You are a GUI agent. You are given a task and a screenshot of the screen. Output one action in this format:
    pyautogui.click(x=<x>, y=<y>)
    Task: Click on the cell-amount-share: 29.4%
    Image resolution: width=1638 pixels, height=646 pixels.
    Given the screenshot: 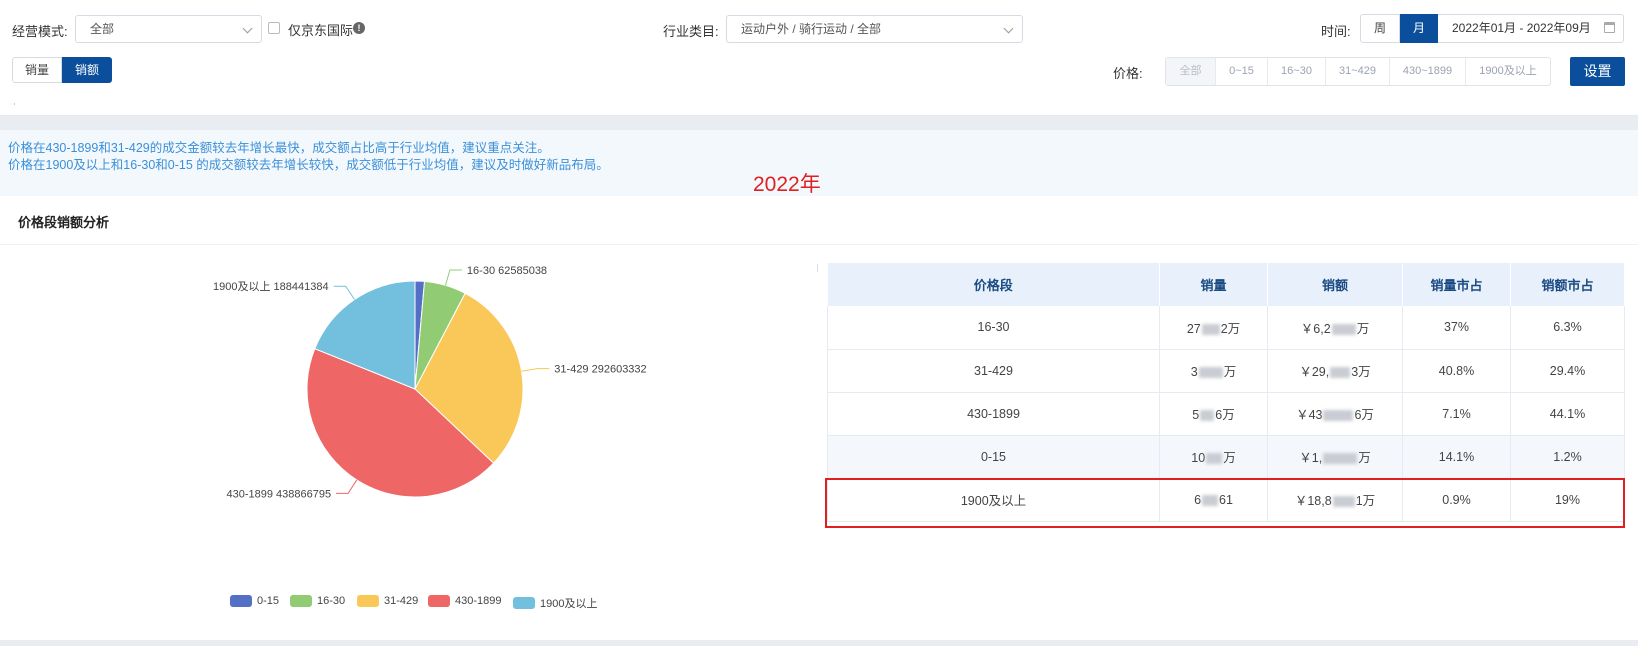 What is the action you would take?
    pyautogui.click(x=1567, y=371)
    